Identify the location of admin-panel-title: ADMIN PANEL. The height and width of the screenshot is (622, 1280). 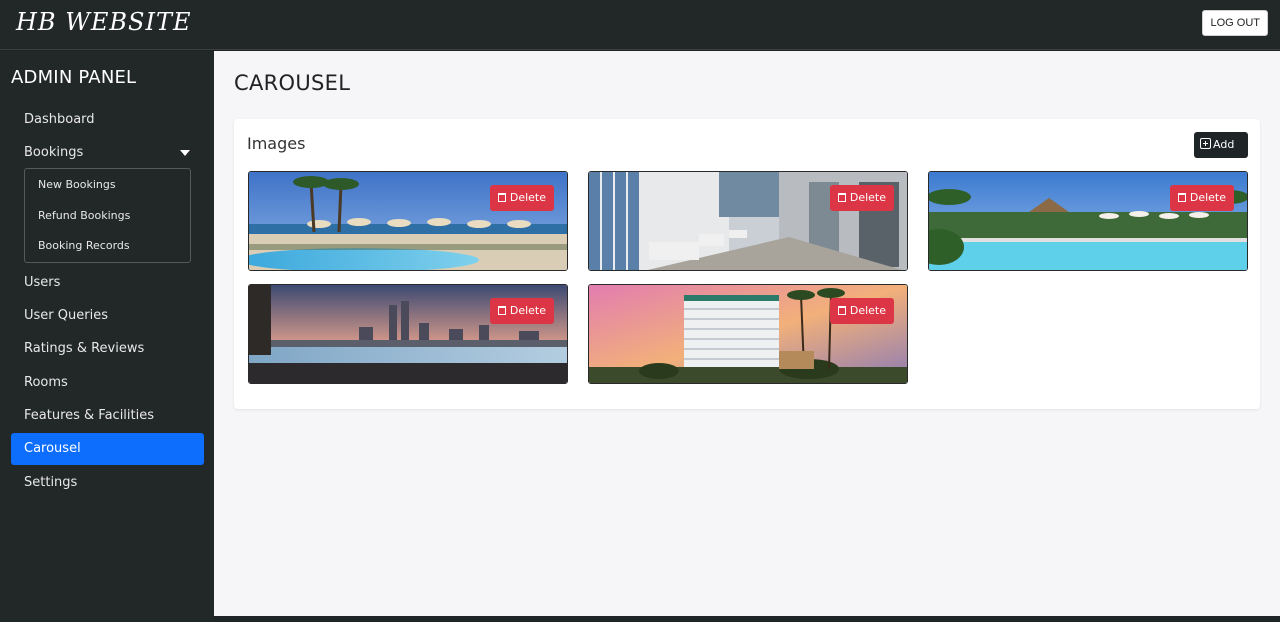
(74, 77).